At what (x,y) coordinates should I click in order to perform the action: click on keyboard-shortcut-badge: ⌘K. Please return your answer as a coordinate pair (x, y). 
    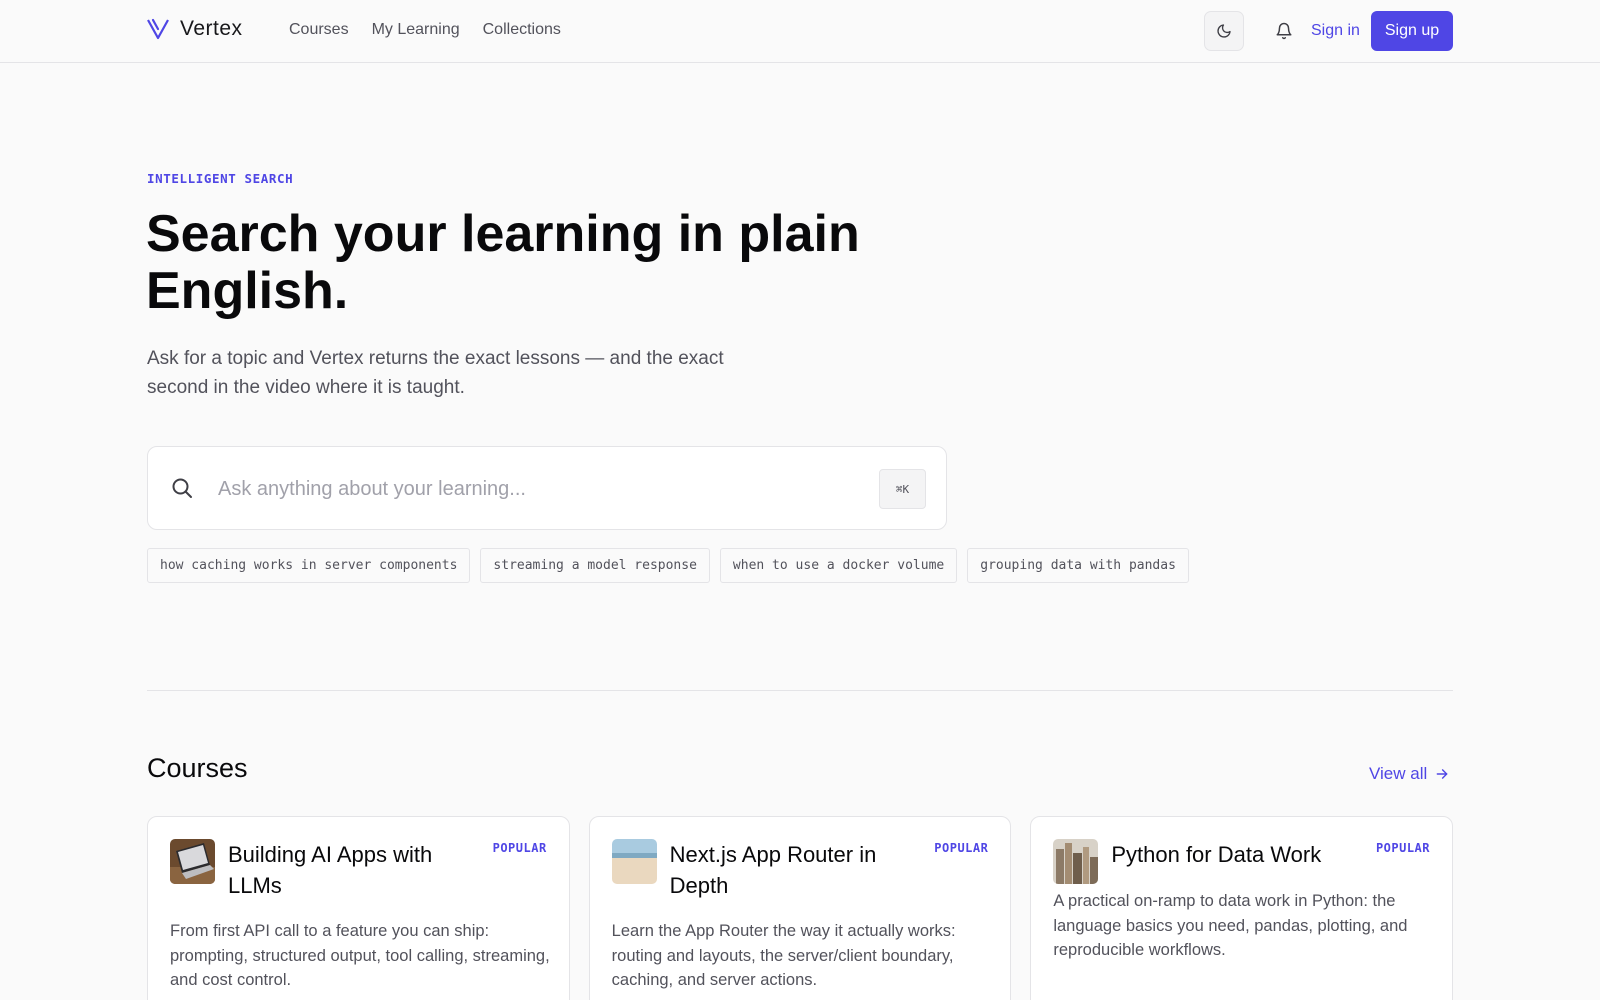
    Looking at the image, I should click on (902, 489).